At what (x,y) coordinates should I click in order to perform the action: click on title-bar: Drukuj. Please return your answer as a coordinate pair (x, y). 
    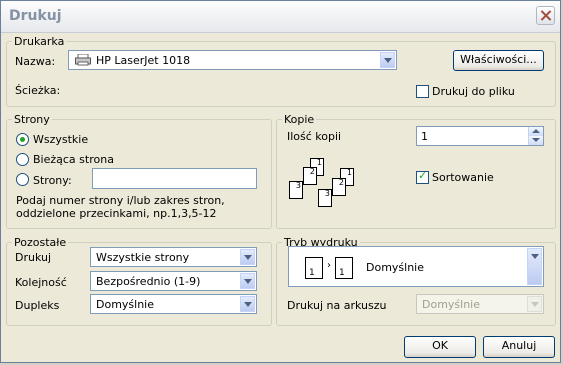
    Looking at the image, I should click on (280, 17).